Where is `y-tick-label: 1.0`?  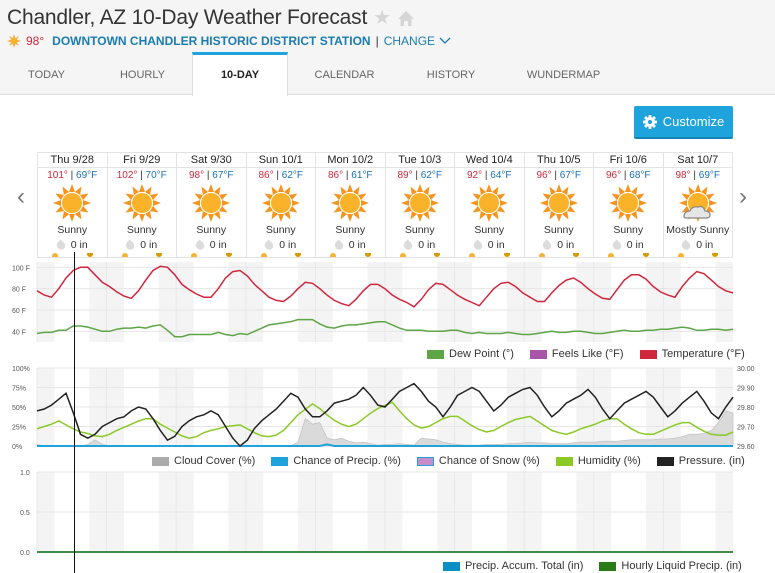 y-tick-label: 1.0 is located at coordinates (25, 473).